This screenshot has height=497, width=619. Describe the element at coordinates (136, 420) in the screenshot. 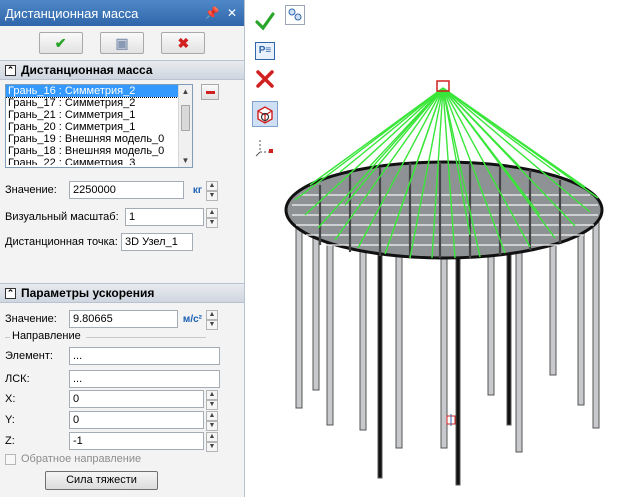

I see `y-input: 0` at that location.